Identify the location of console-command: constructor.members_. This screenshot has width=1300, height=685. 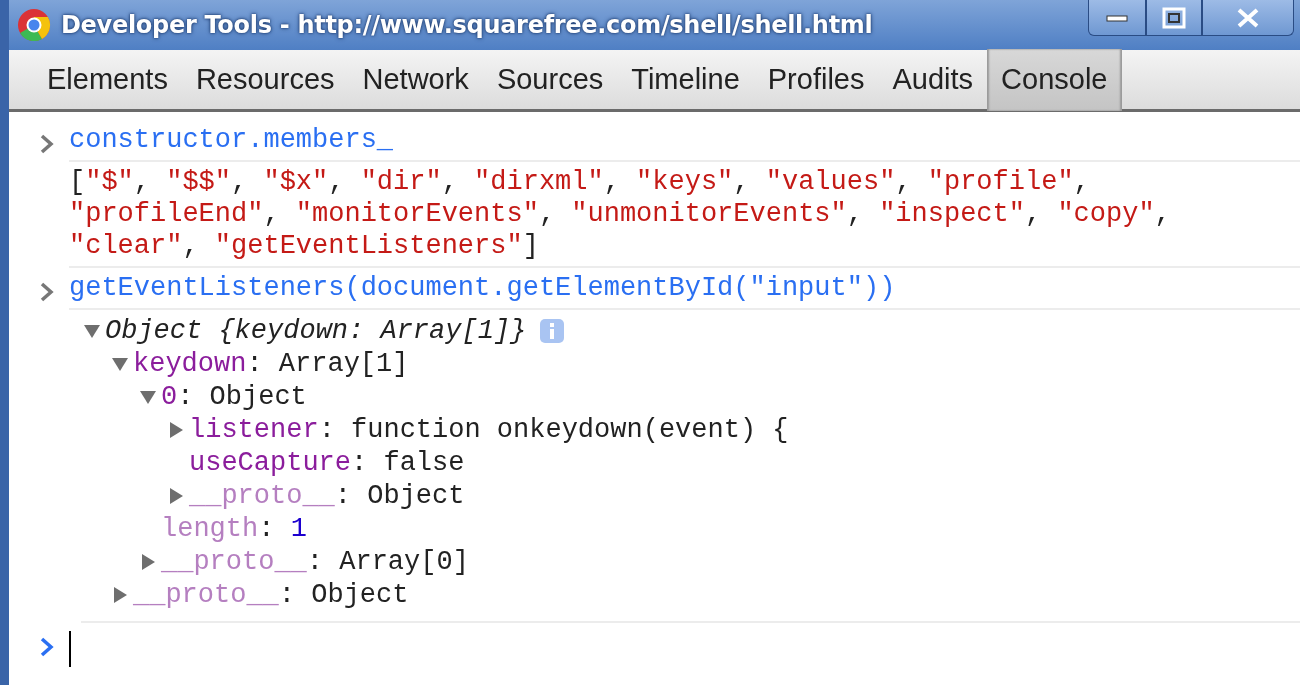
(231, 140).